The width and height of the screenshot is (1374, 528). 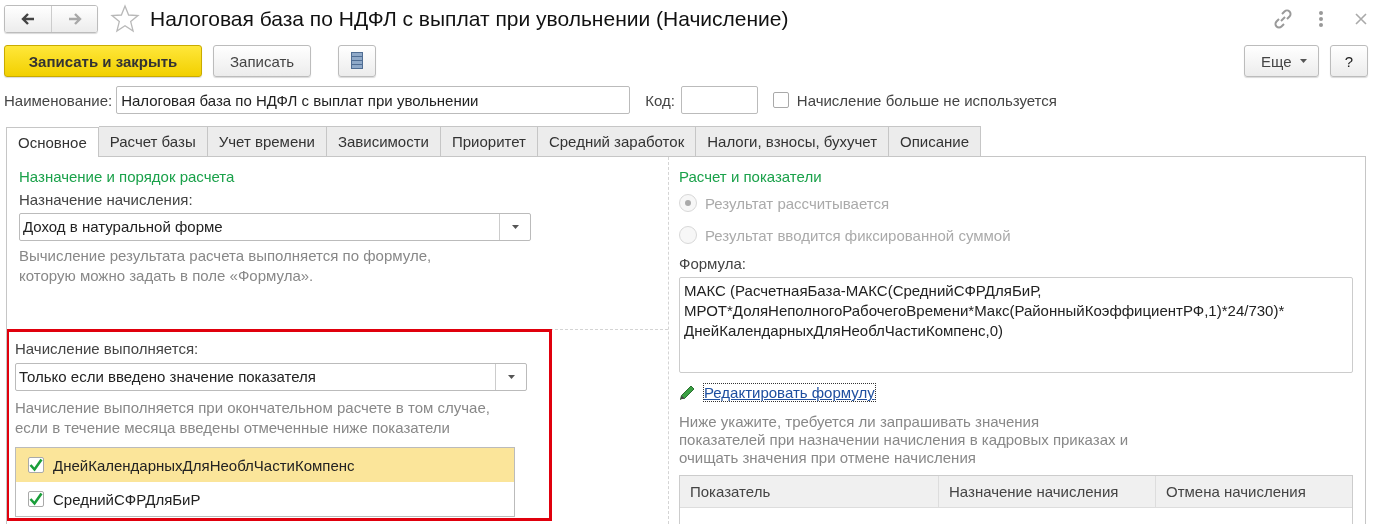 I want to click on more-icon, so click(x=1321, y=19).